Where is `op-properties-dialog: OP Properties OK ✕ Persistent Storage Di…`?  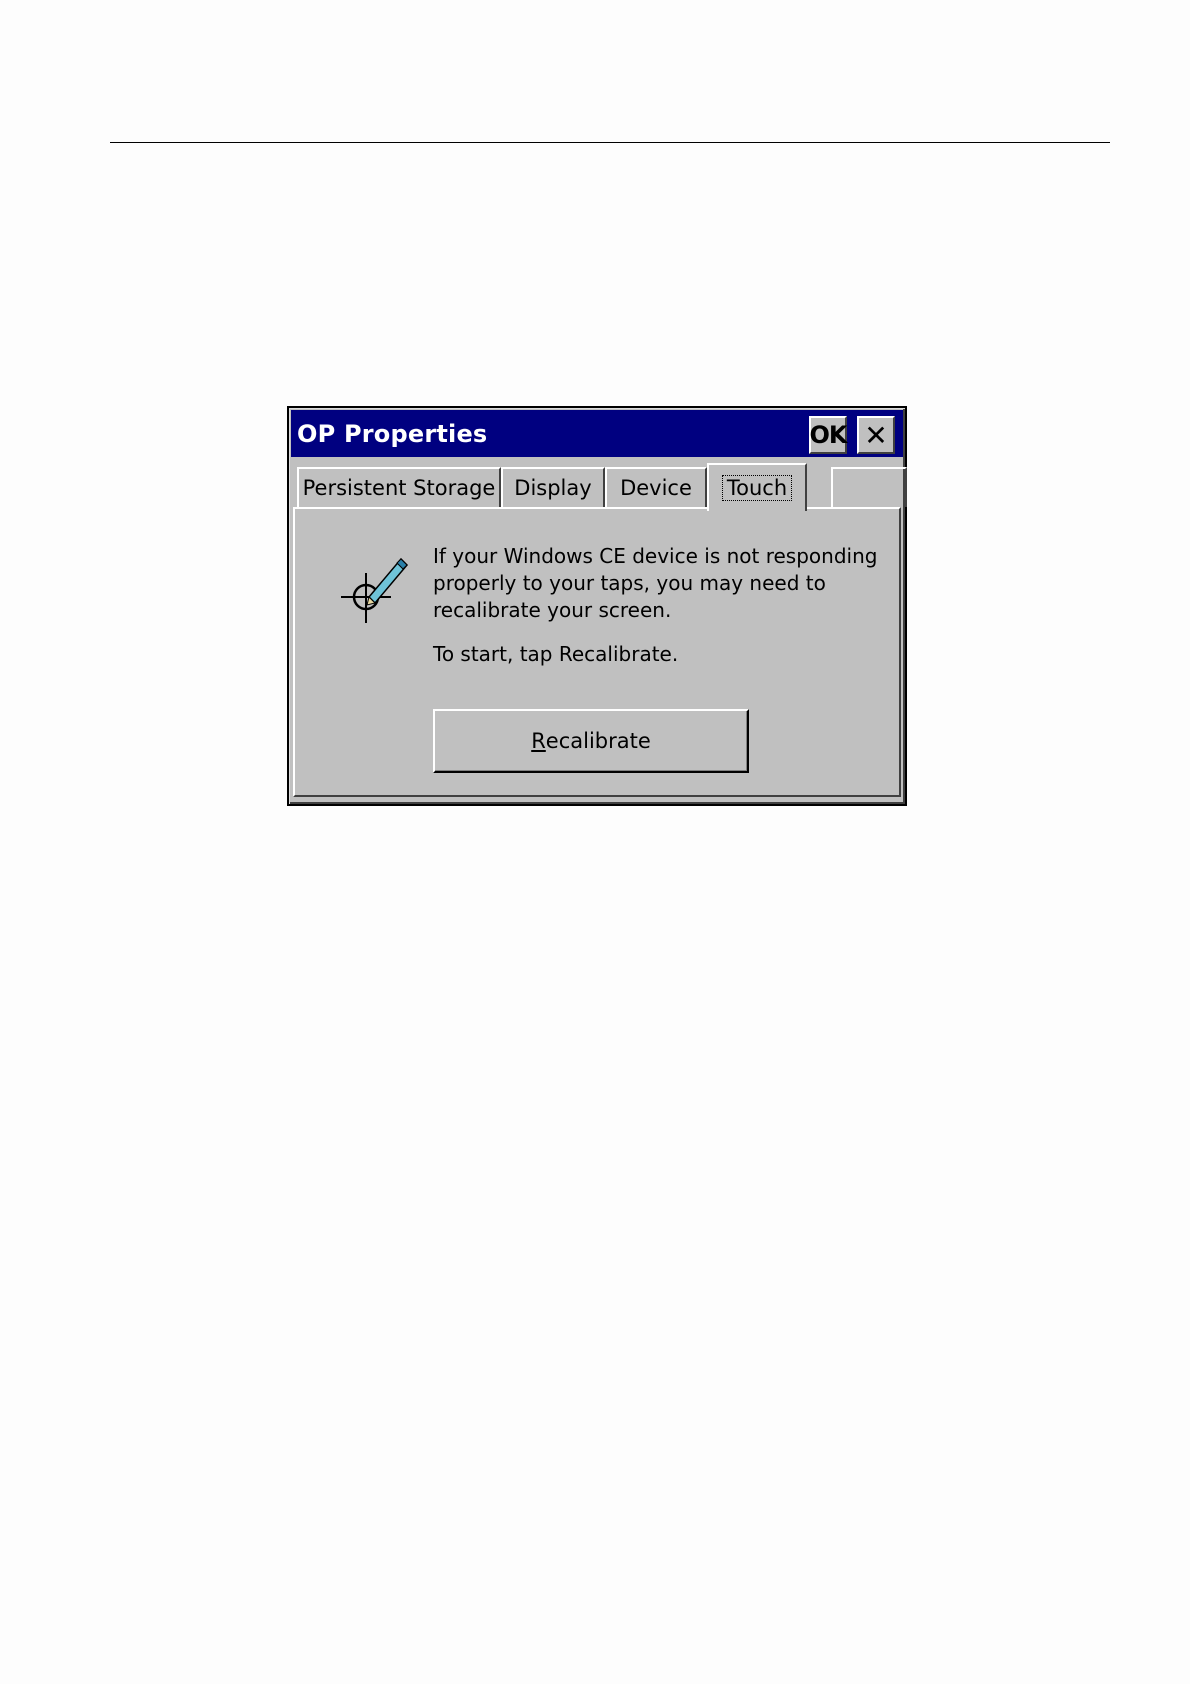 op-properties-dialog: OP Properties OK ✕ Persistent Storage Di… is located at coordinates (597, 606).